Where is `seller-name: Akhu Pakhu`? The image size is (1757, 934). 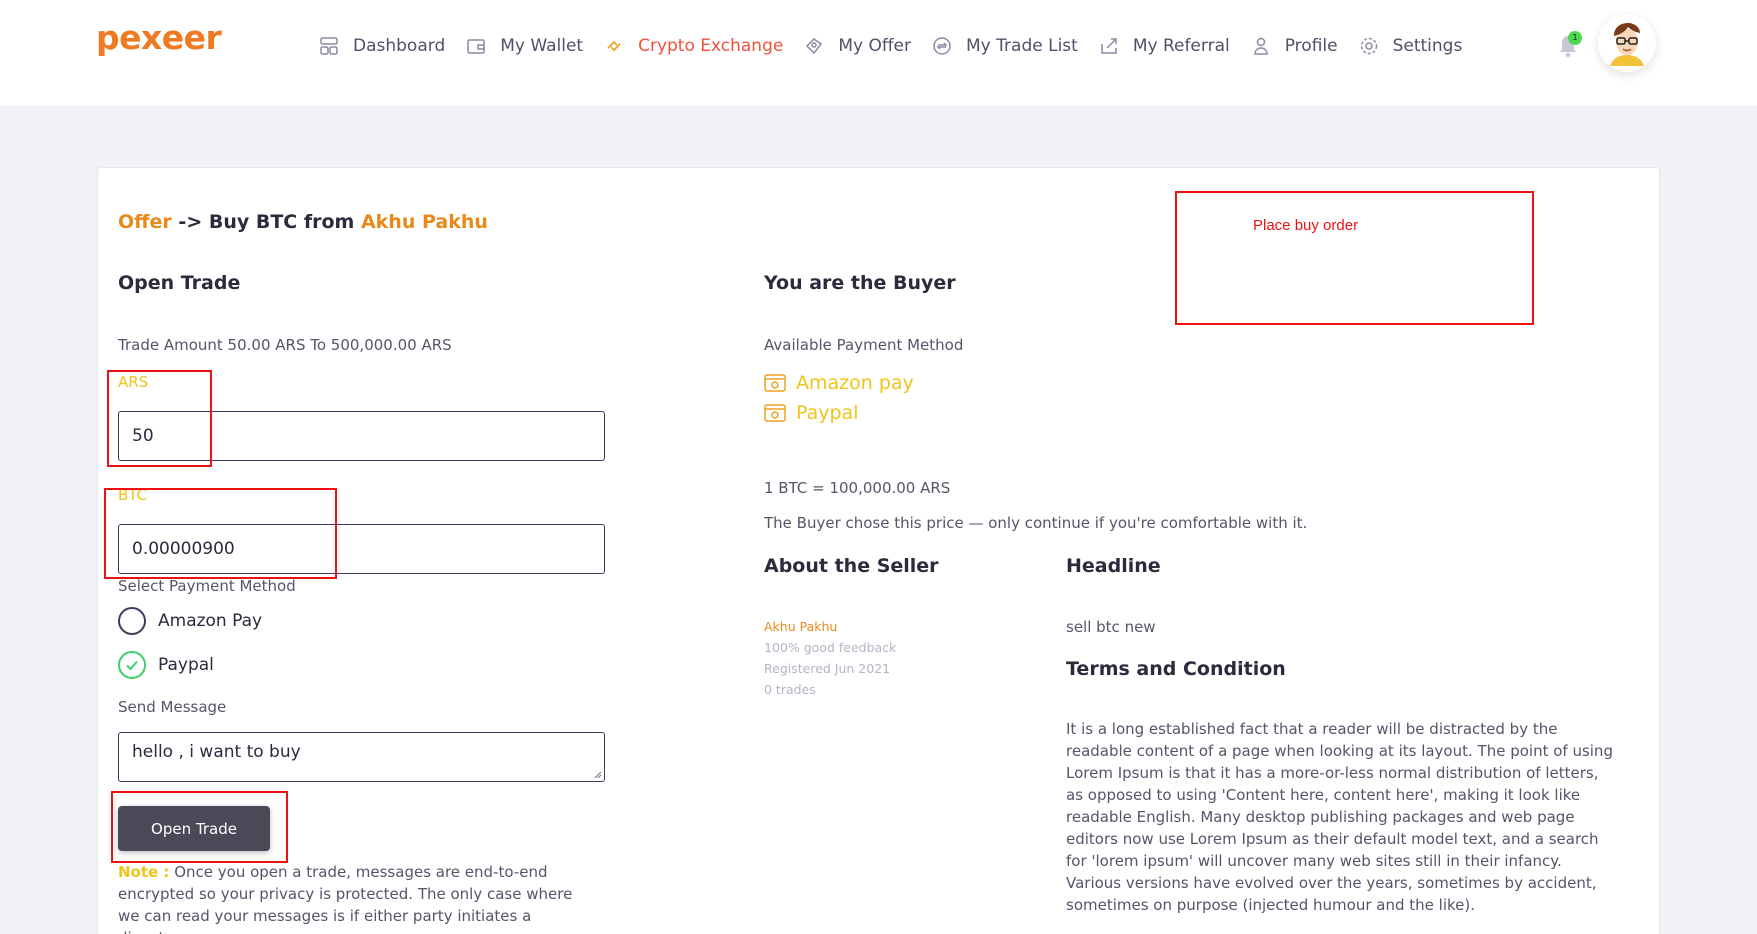
seller-name: Akhu Pakhu is located at coordinates (800, 626).